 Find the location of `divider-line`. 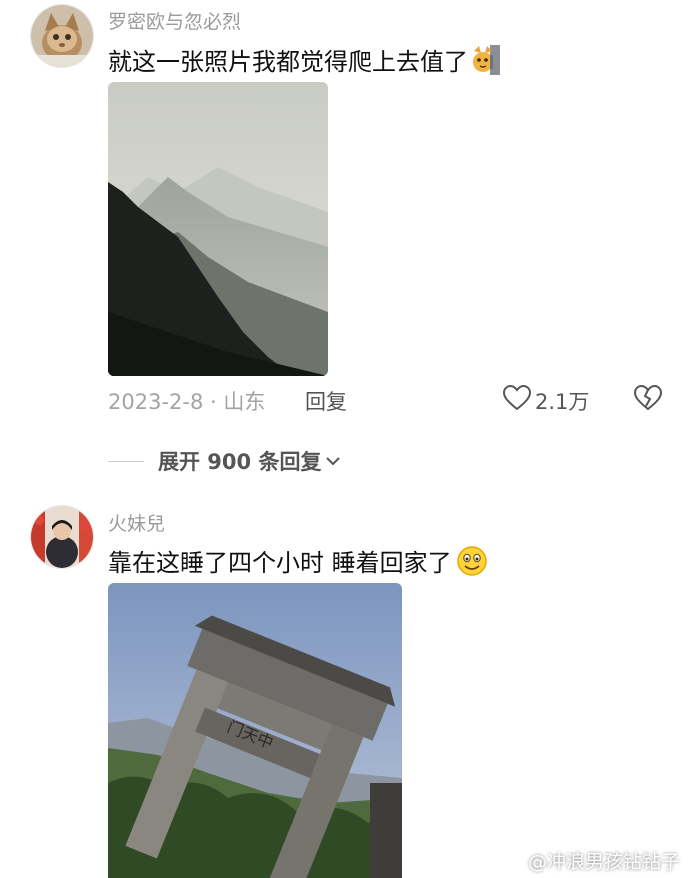

divider-line is located at coordinates (126, 461).